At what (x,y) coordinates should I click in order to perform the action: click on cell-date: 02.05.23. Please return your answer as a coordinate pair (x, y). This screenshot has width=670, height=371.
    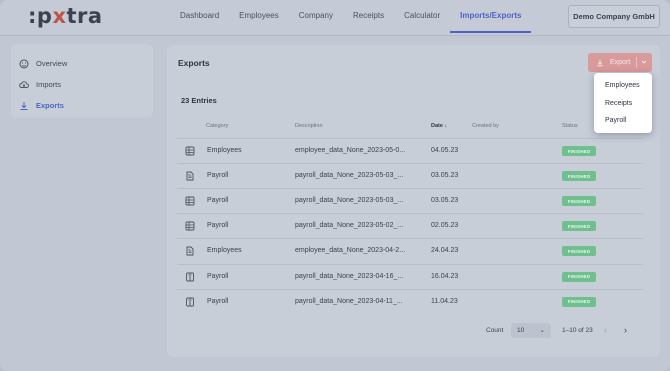
    Looking at the image, I should click on (445, 226).